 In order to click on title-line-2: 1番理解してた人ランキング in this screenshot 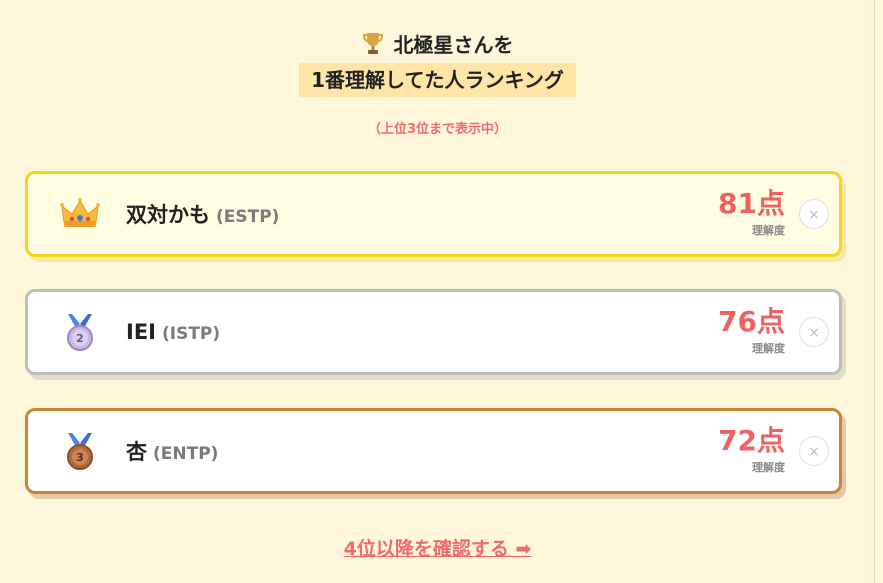, I will do `click(437, 80)`.